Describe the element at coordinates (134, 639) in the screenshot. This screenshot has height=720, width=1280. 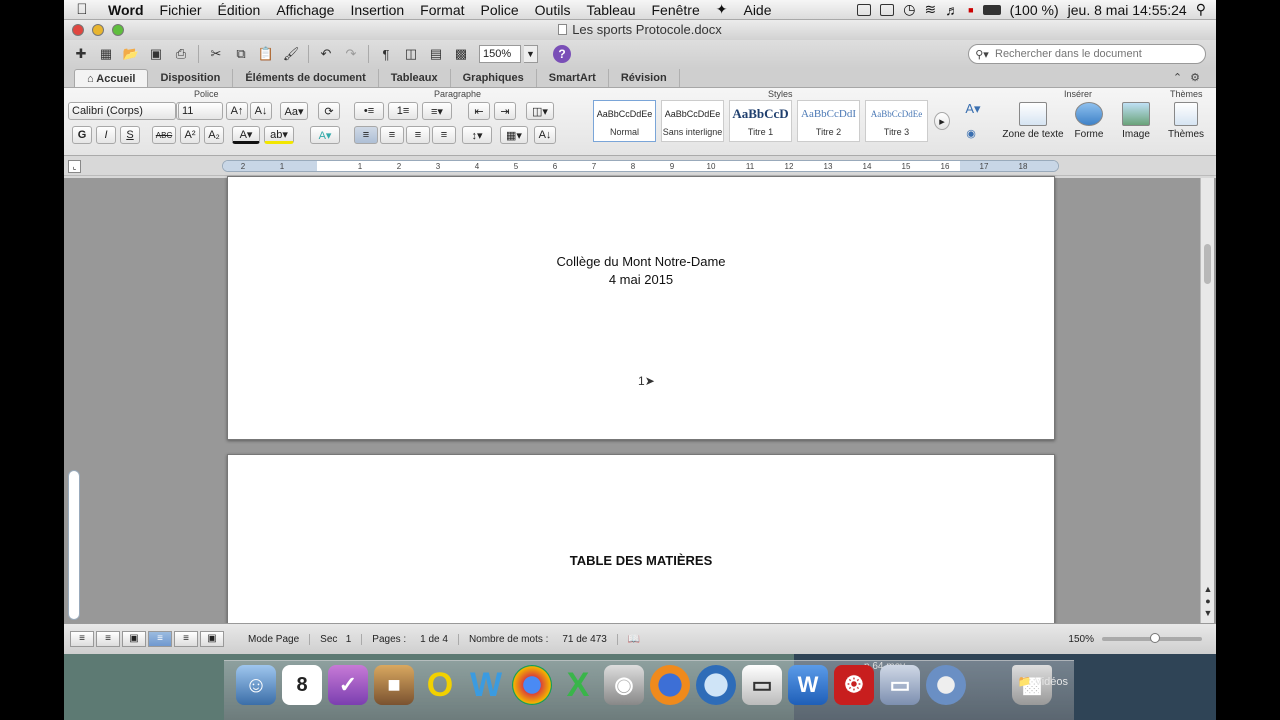
I see `publishing-view-icon: ▣` at that location.